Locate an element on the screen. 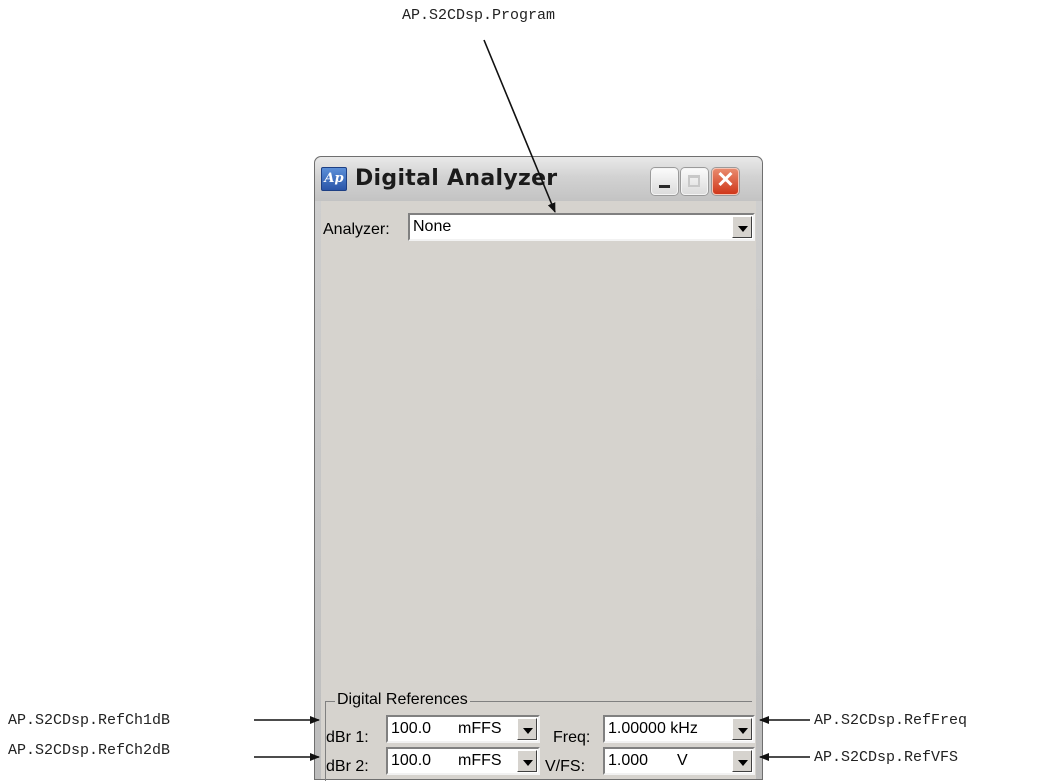  dbr1-dropdown-button is located at coordinates (527, 729).